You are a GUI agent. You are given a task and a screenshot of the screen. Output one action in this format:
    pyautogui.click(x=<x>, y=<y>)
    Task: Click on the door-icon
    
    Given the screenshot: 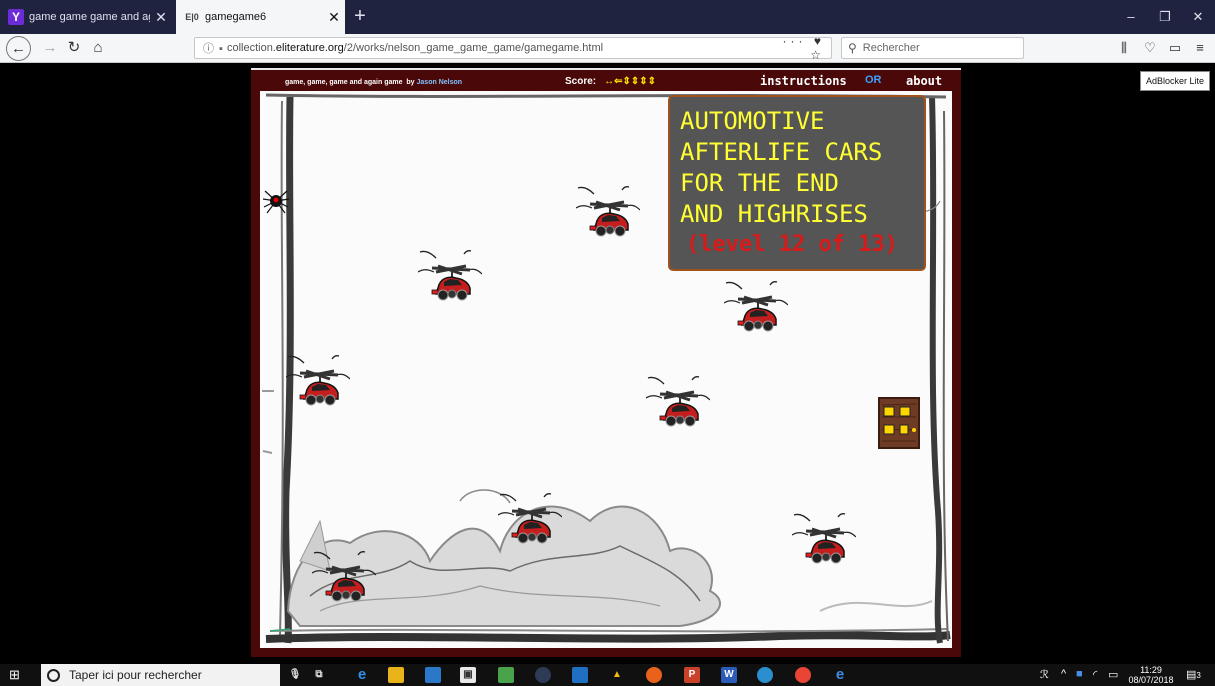 What is the action you would take?
    pyautogui.click(x=900, y=423)
    